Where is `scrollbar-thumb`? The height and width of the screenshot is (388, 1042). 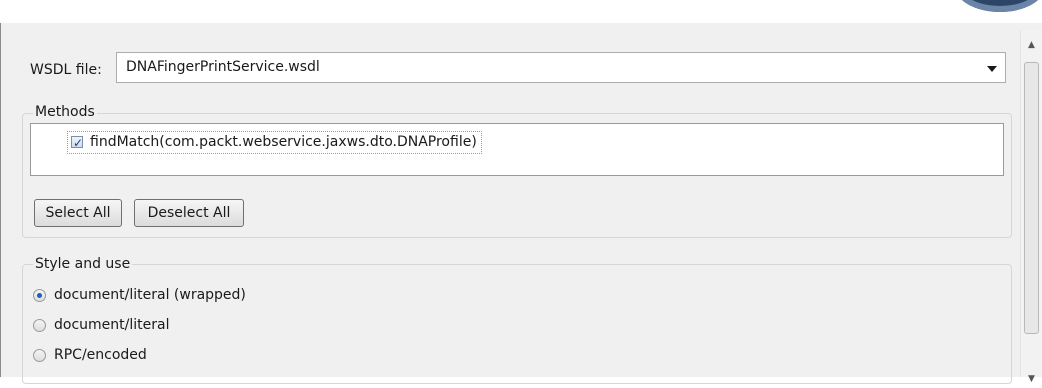
scrollbar-thumb is located at coordinates (1031, 198).